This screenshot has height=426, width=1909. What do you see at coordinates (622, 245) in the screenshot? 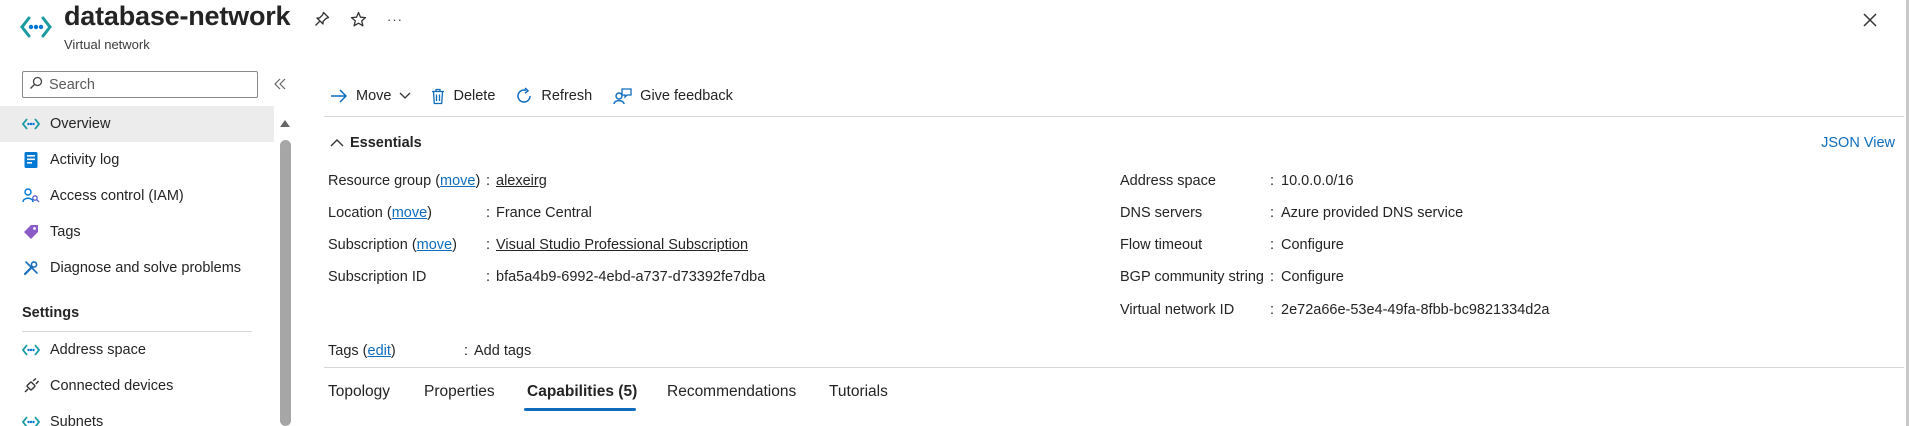
I see `subscription-value: Visual Studio Professional Subscription` at bounding box center [622, 245].